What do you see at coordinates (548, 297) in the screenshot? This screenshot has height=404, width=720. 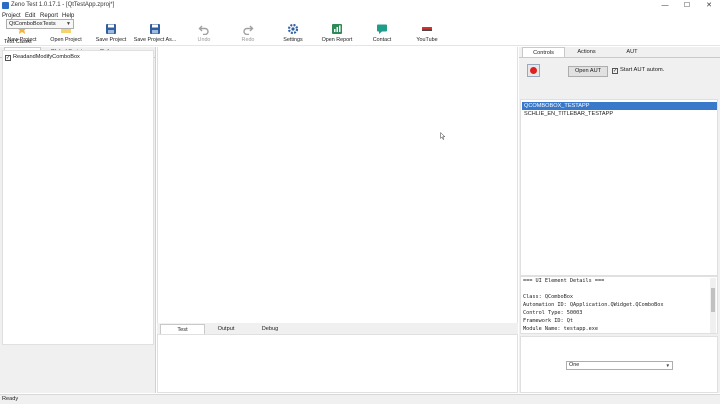 I see `details-class: Class: QComboBox` at bounding box center [548, 297].